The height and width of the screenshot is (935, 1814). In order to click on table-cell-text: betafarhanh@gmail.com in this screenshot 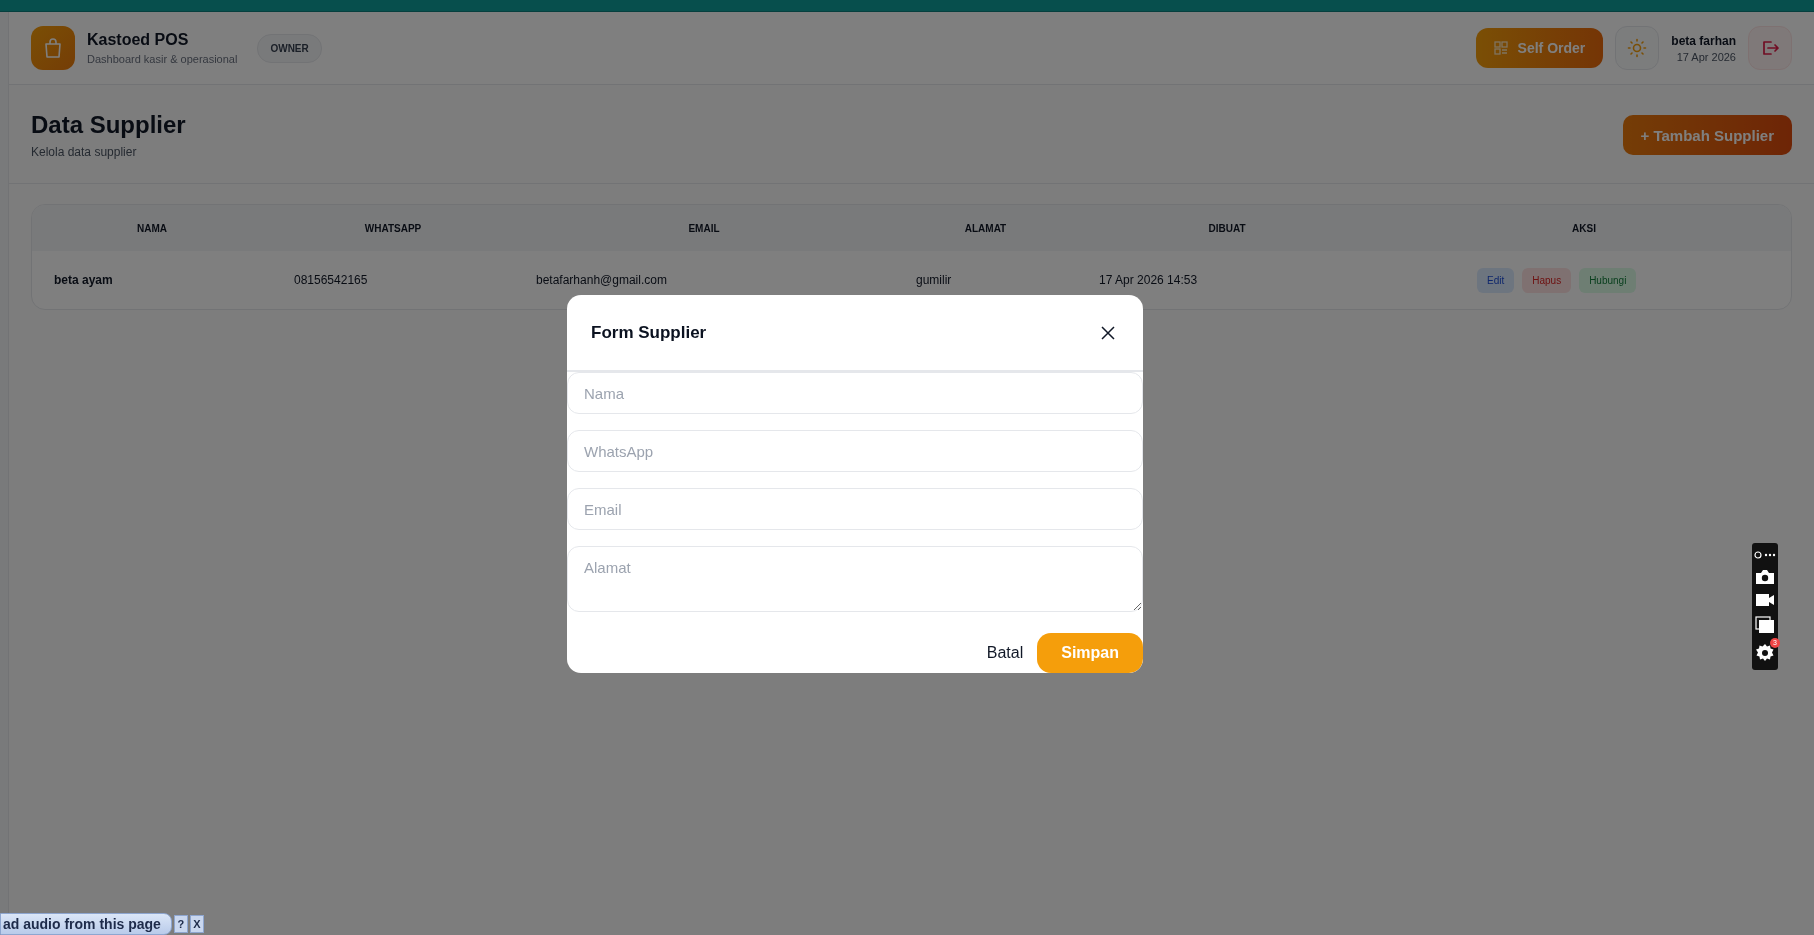, I will do `click(601, 280)`.